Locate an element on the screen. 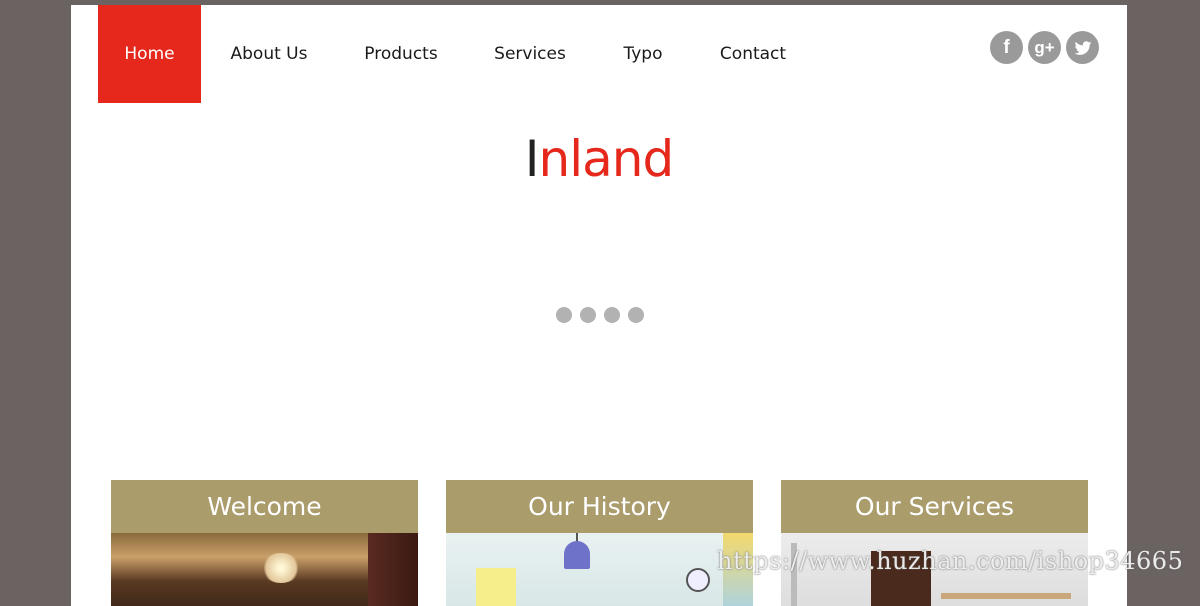 This screenshot has width=1200, height=606. card-our-services: Our Services is located at coordinates (934, 543).